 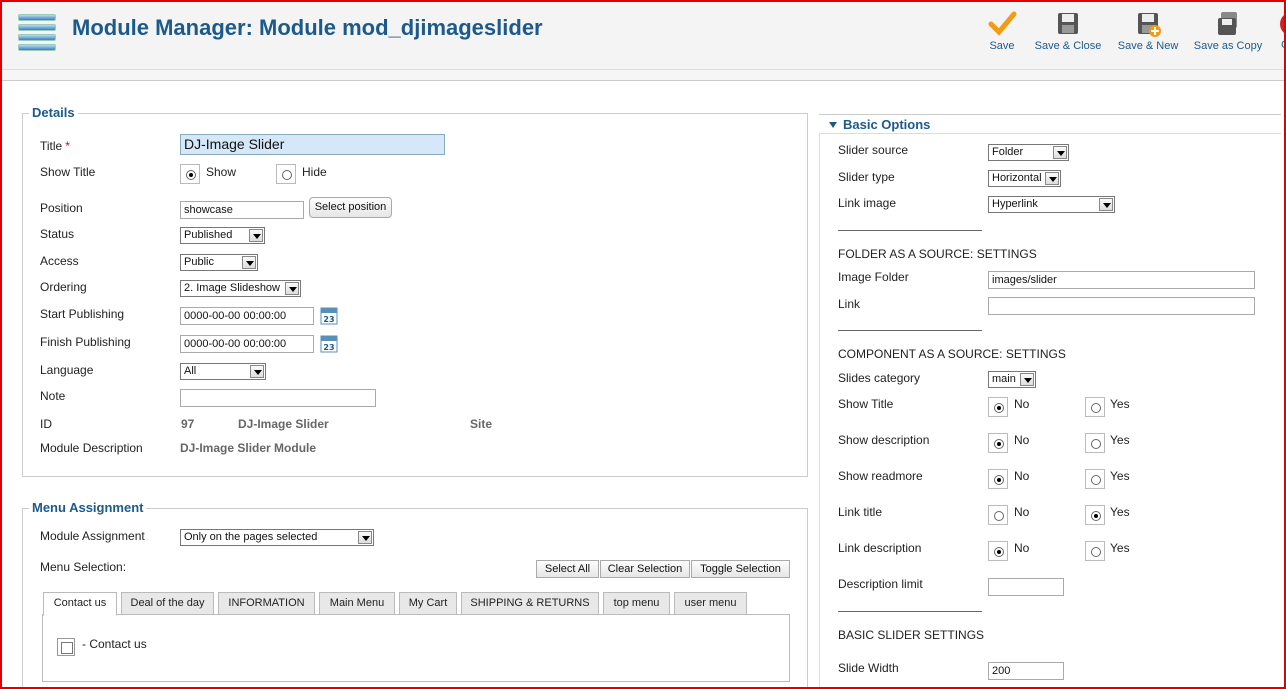 I want to click on description-limit-input, so click(x=1026, y=587).